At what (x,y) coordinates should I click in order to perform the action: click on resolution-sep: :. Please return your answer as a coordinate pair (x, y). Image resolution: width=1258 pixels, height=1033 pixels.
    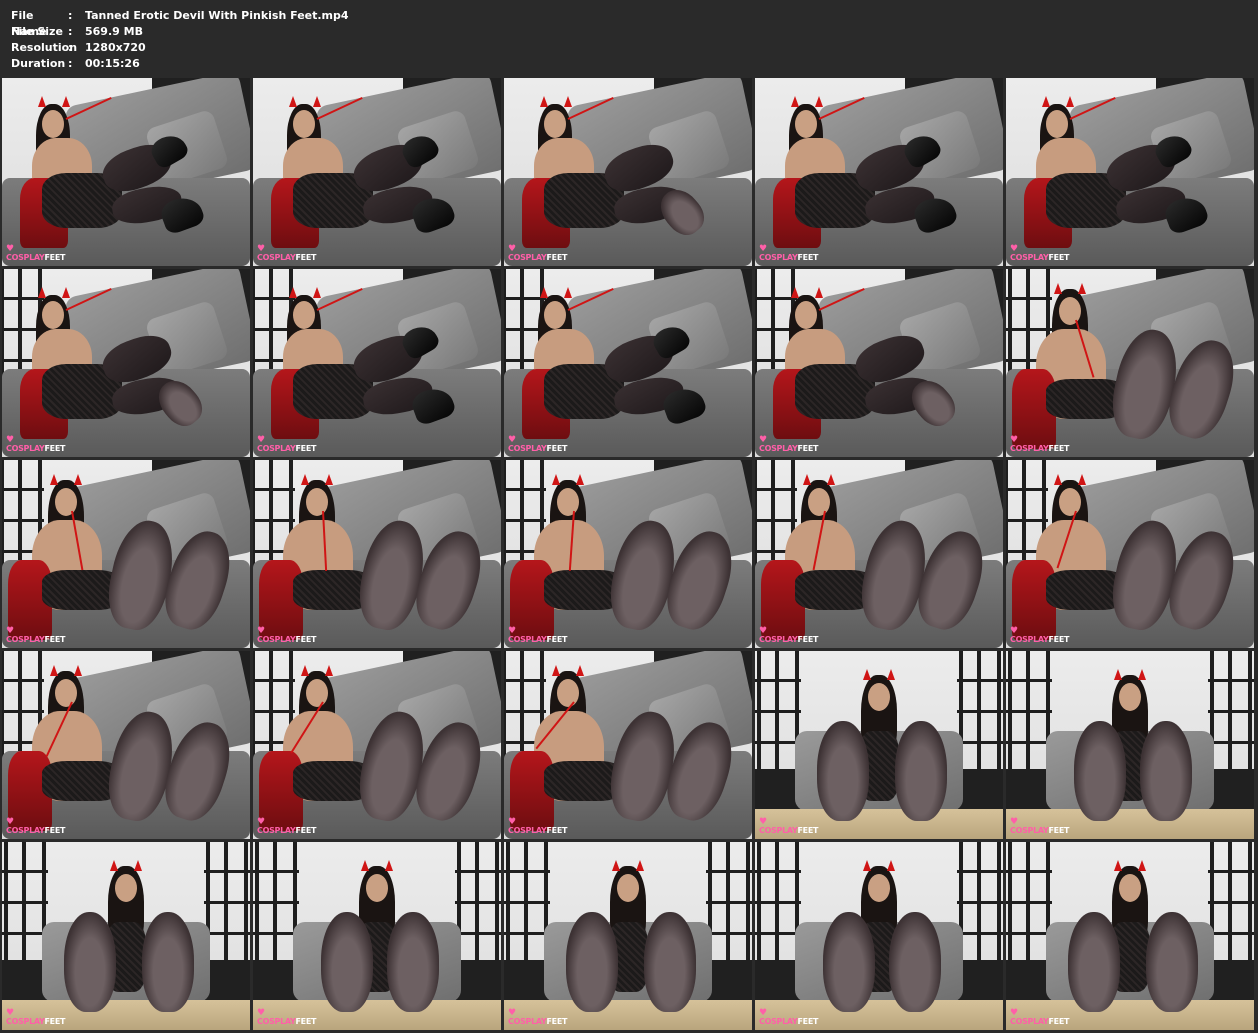
    Looking at the image, I should click on (70, 47).